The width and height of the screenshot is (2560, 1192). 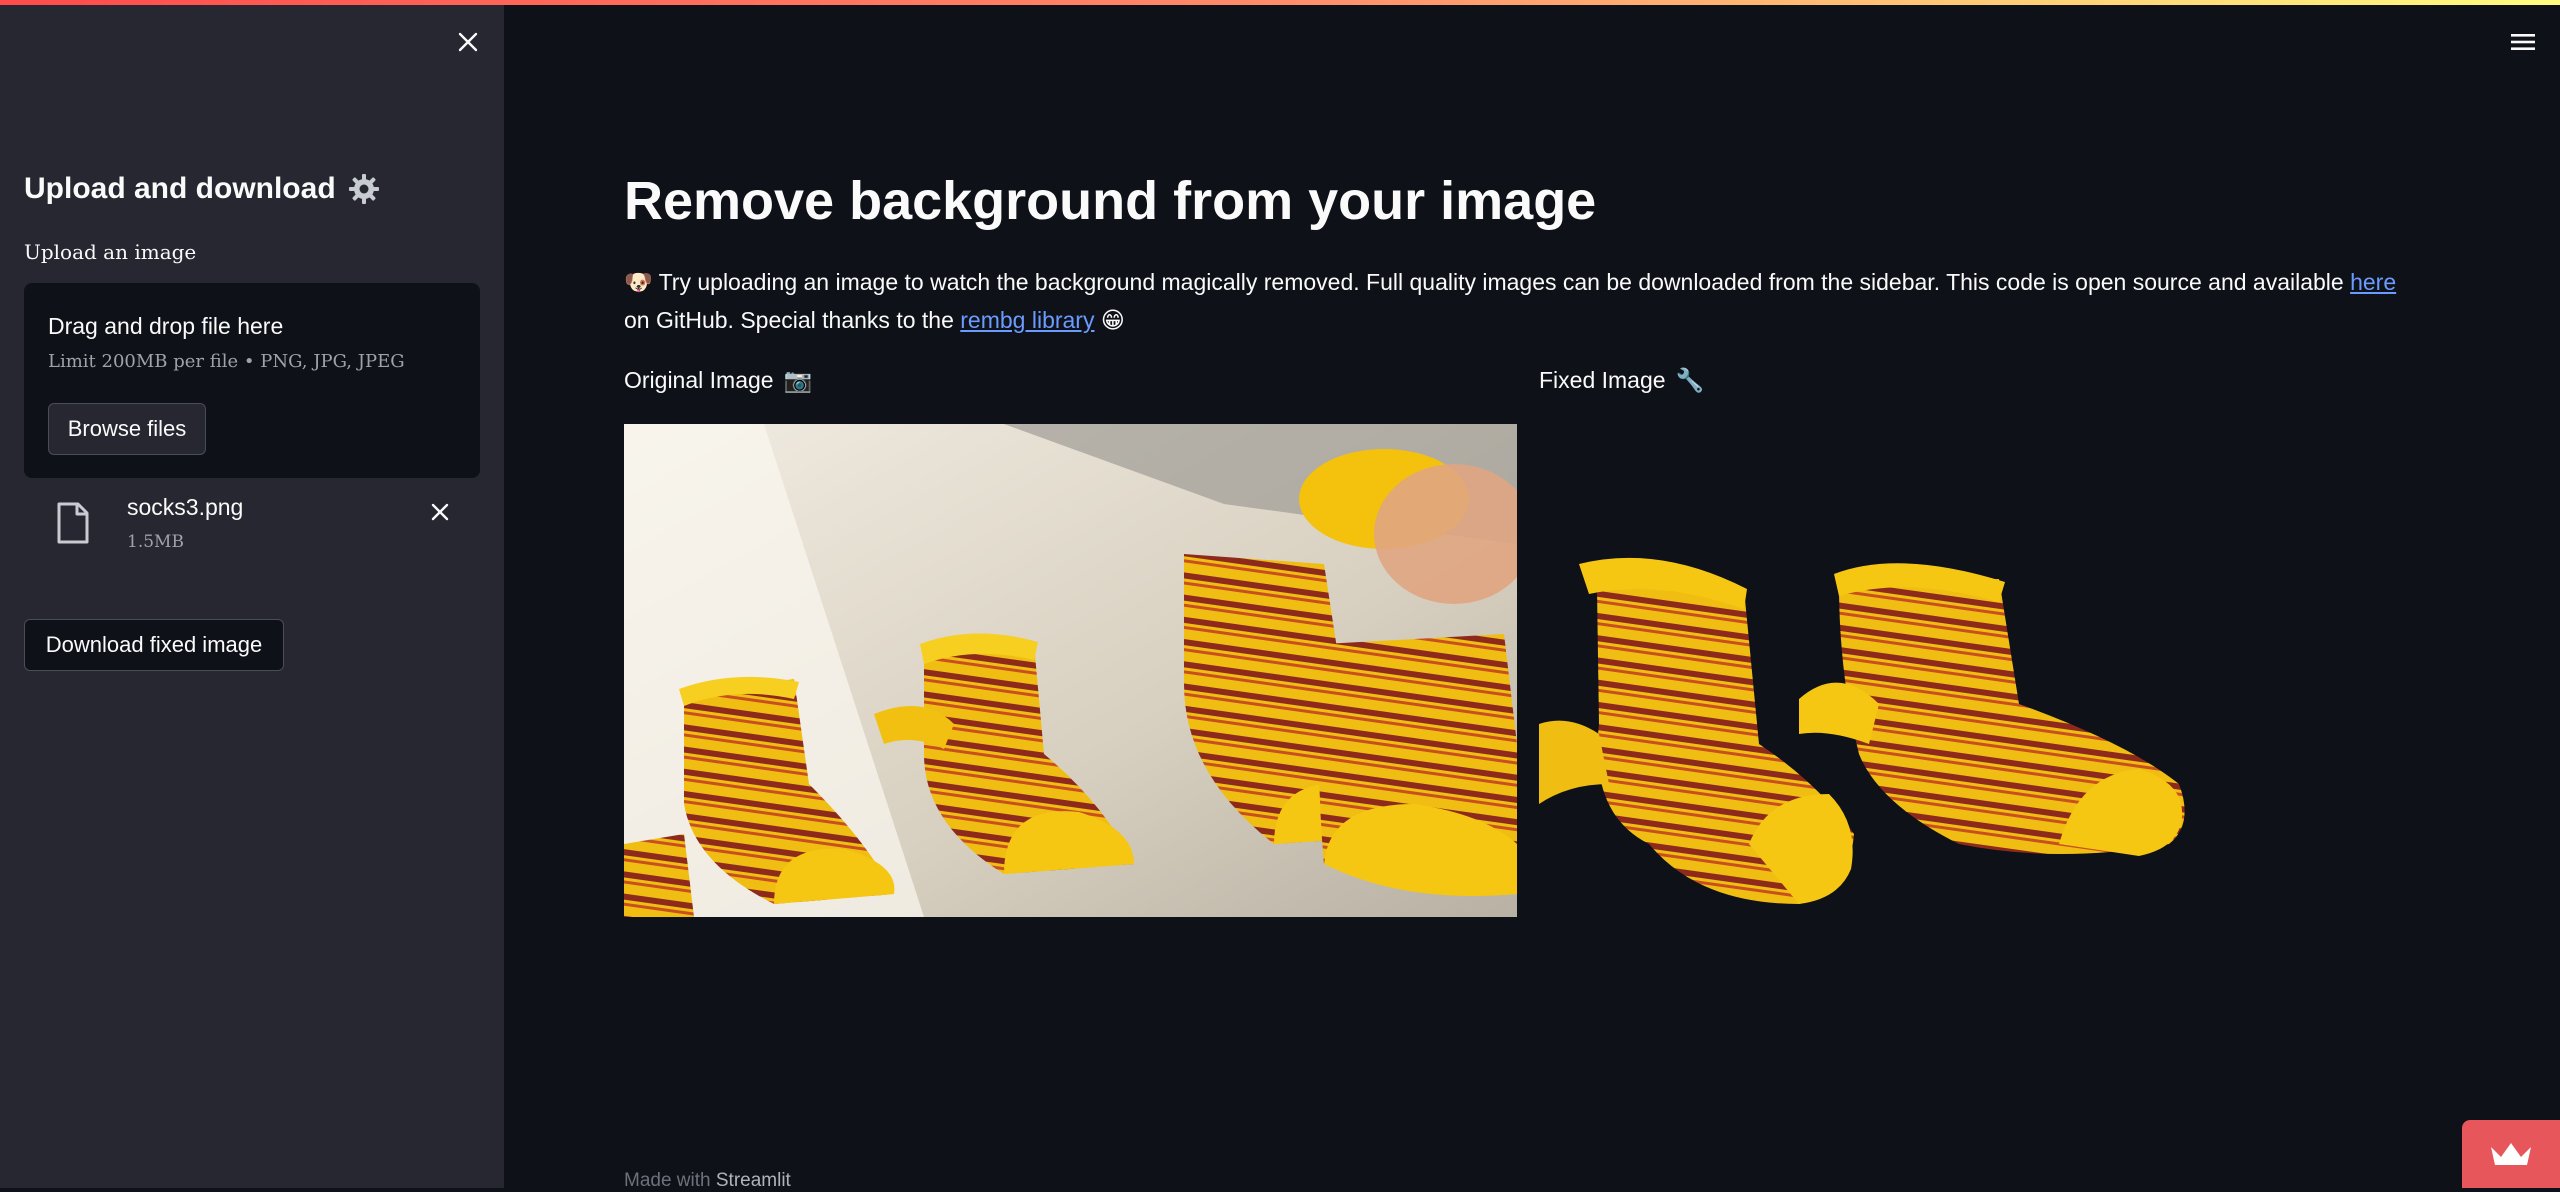 What do you see at coordinates (2373, 282) in the screenshot?
I see `github-link: here` at bounding box center [2373, 282].